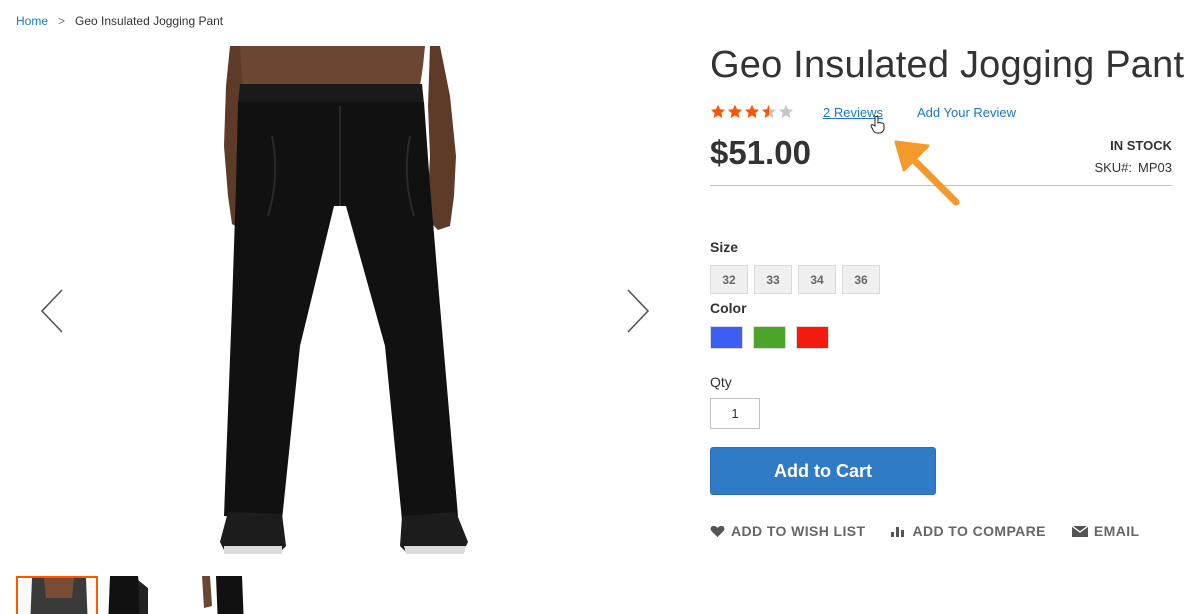 The height and width of the screenshot is (614, 1200). What do you see at coordinates (979, 531) in the screenshot?
I see `compare-label: ADD TO COMPARE` at bounding box center [979, 531].